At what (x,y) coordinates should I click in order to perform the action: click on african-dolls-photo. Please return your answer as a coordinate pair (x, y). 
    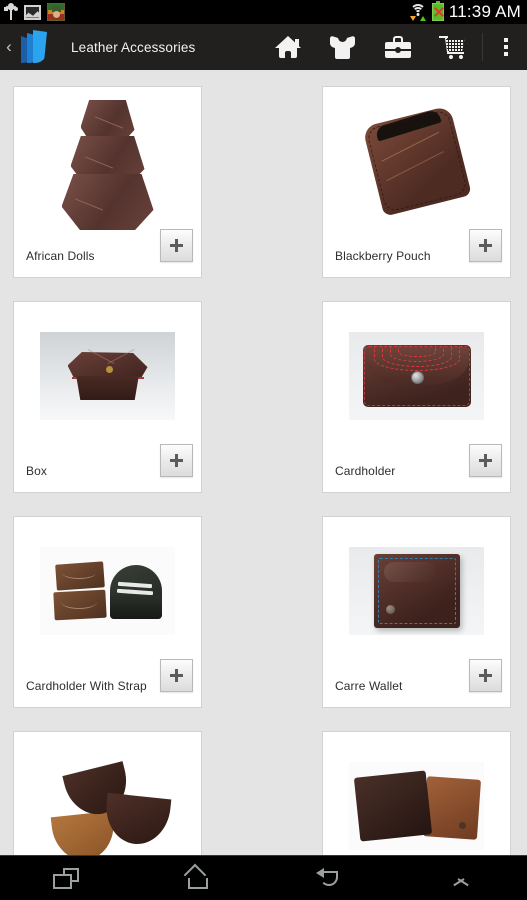
    Looking at the image, I should click on (108, 163).